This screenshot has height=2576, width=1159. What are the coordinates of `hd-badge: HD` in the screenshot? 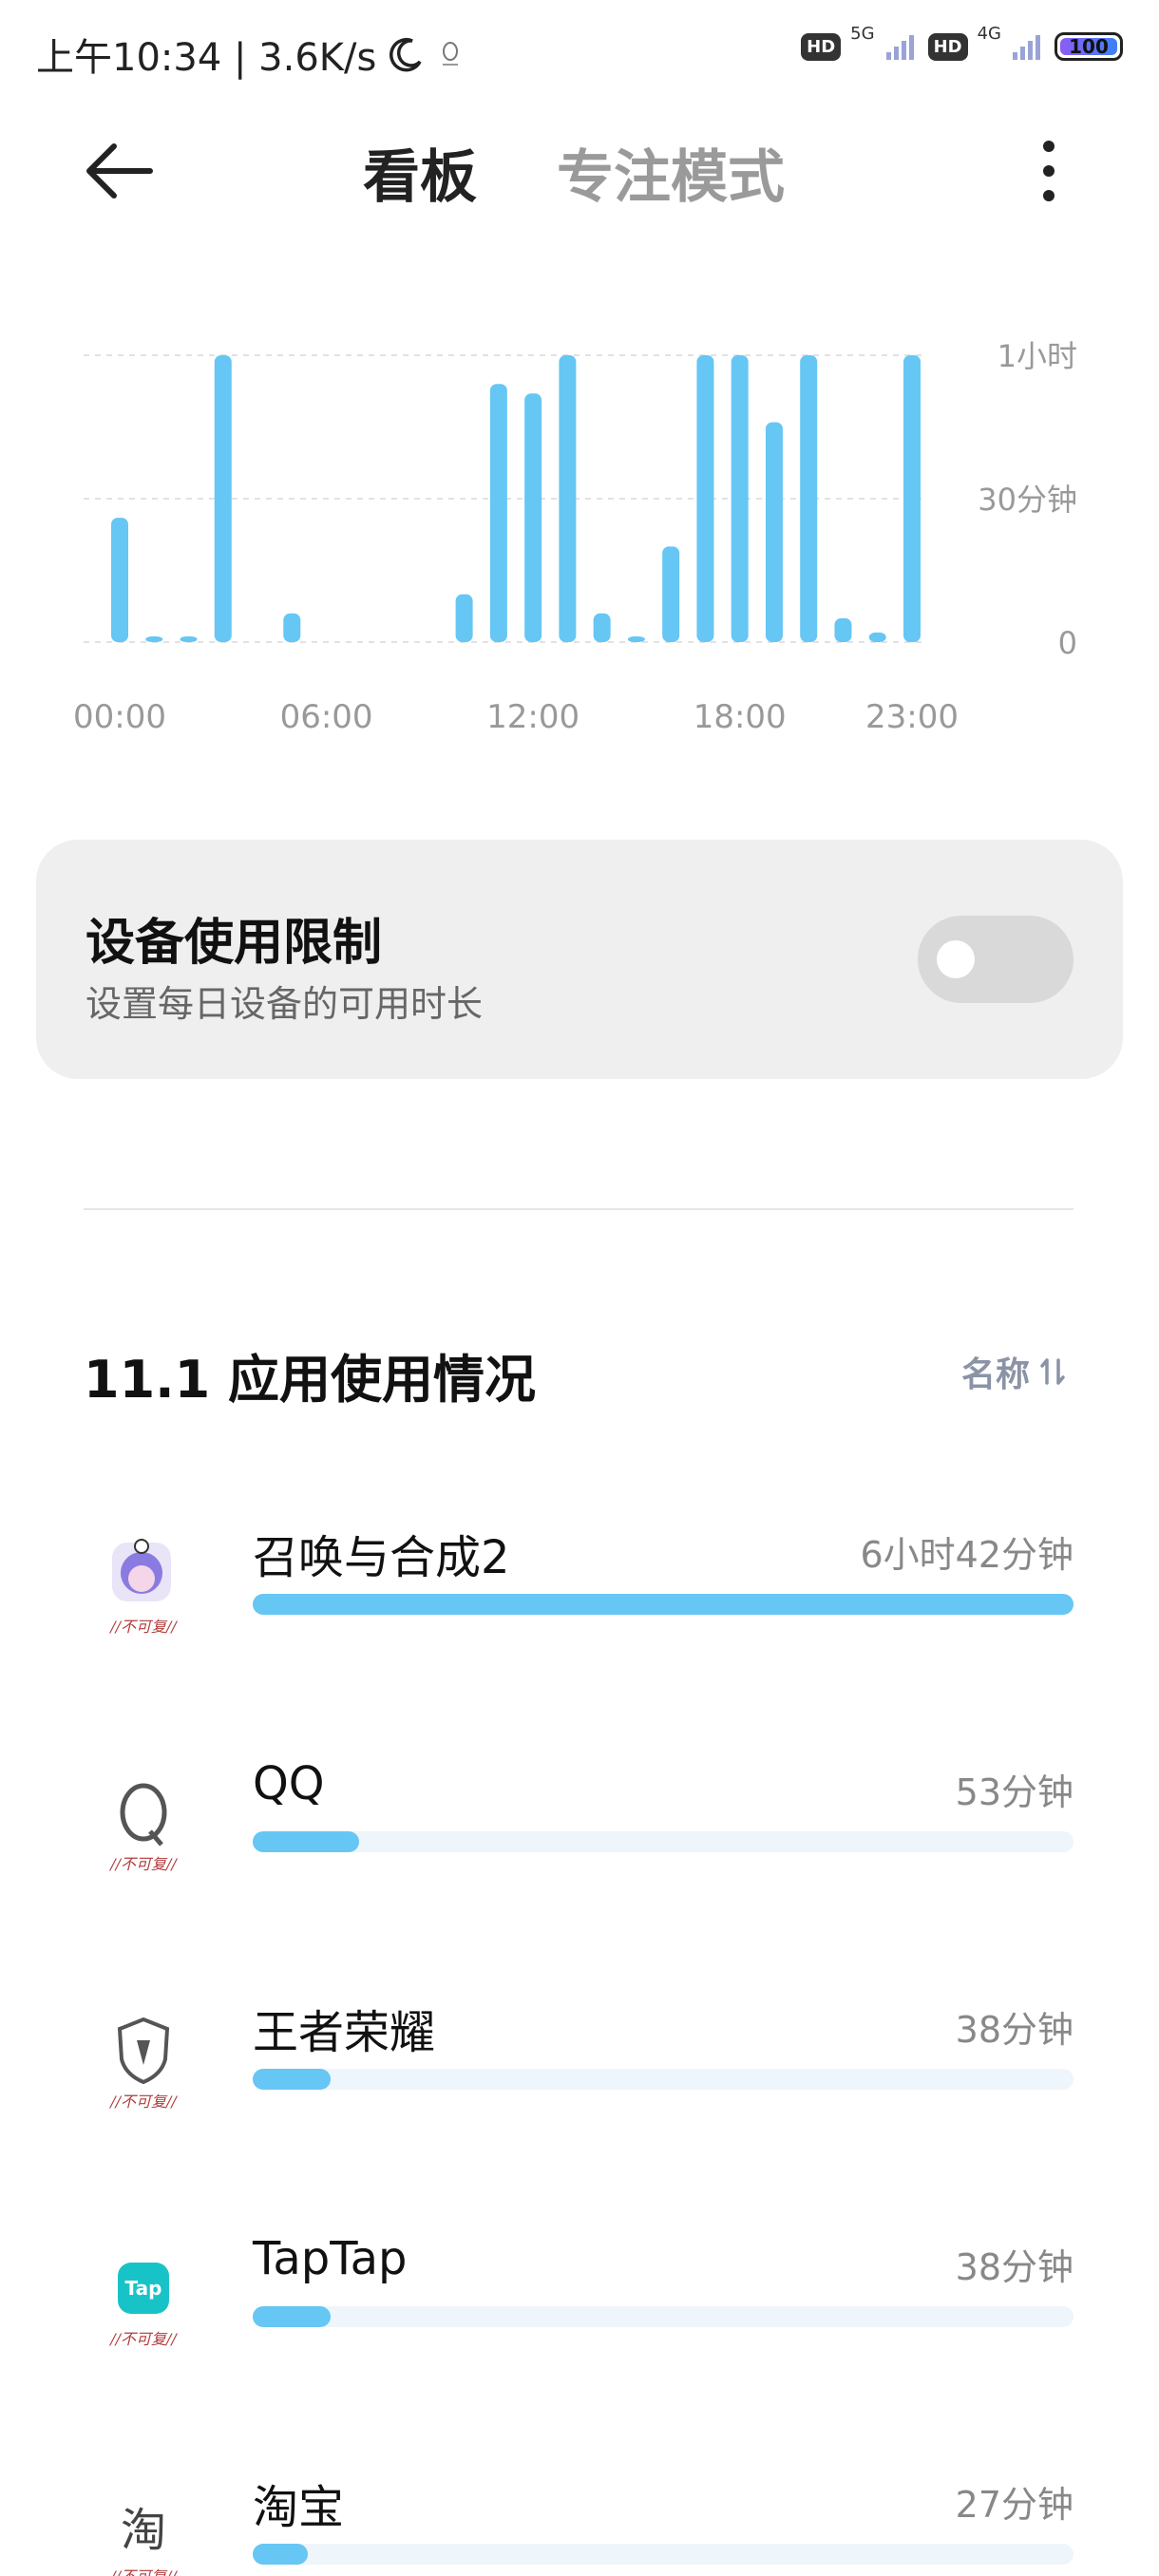 It's located at (821, 46).